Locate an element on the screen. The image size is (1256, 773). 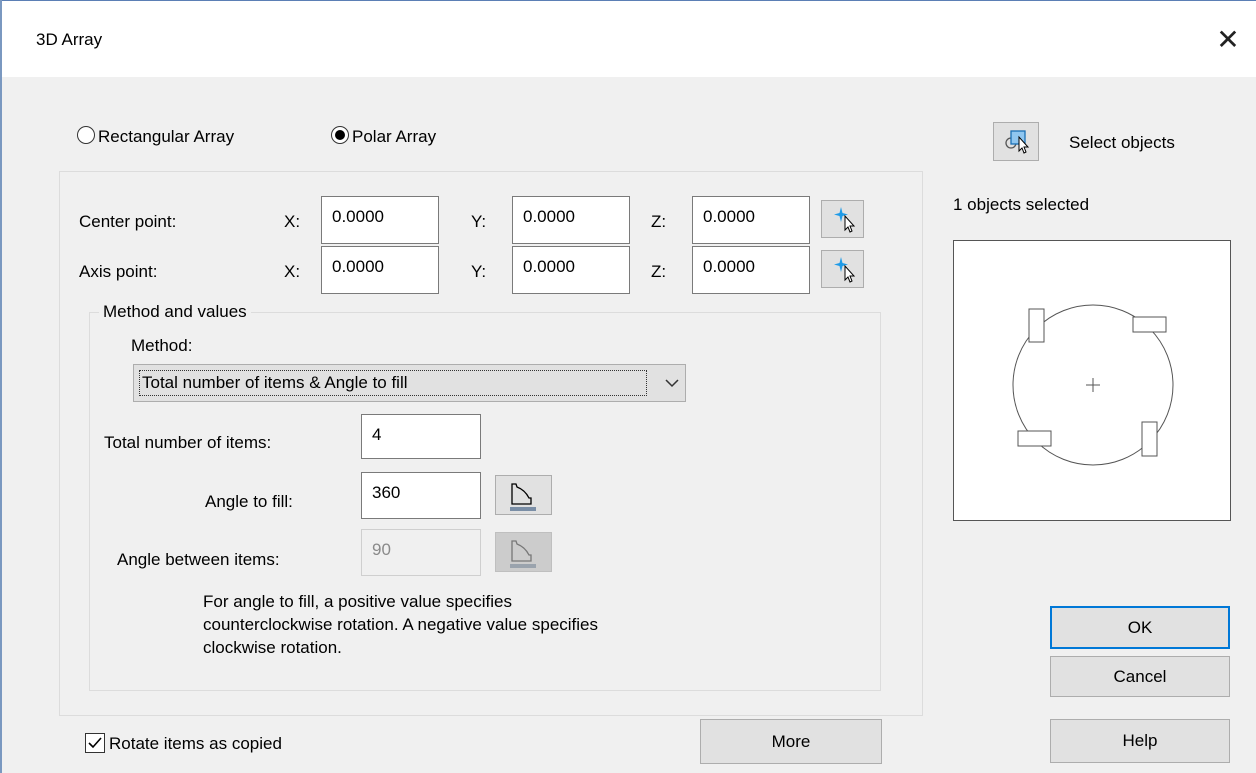
angle-fill-label: Angle to fill: is located at coordinates (249, 501).